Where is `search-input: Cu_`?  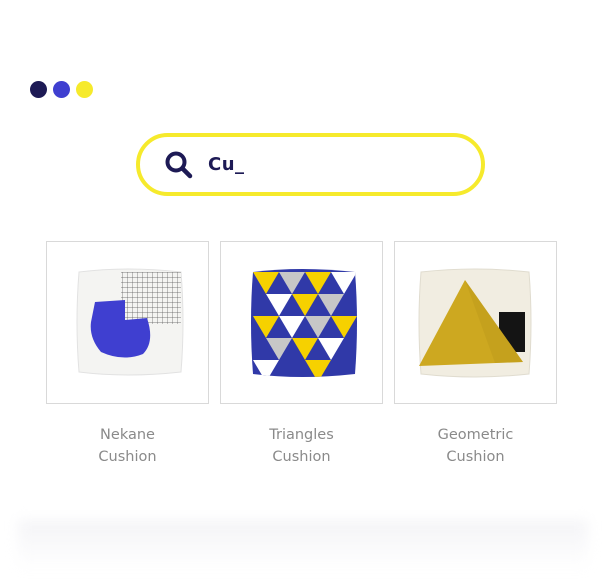
search-input: Cu_ is located at coordinates (310, 164).